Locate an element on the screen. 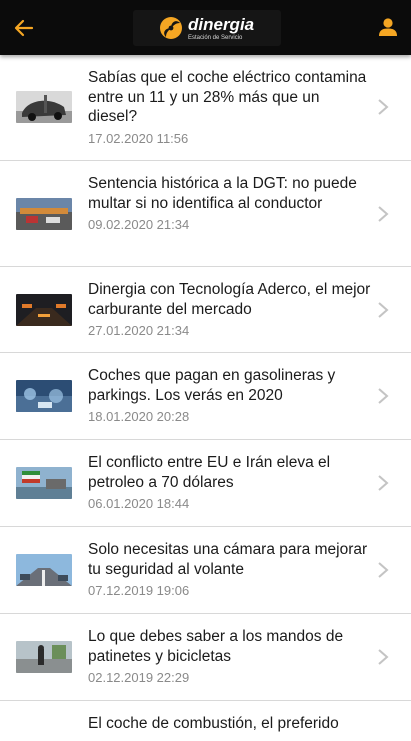 The height and width of the screenshot is (741, 411). arrow-left-icon is located at coordinates (24, 28).